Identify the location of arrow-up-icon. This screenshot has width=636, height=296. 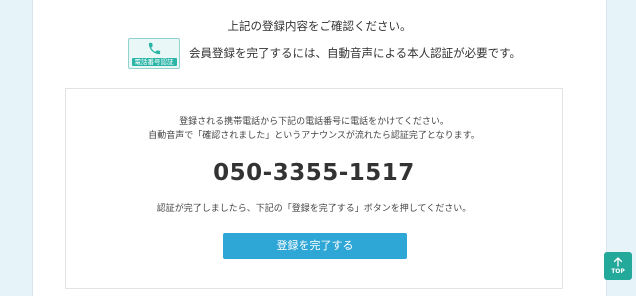
(618, 262).